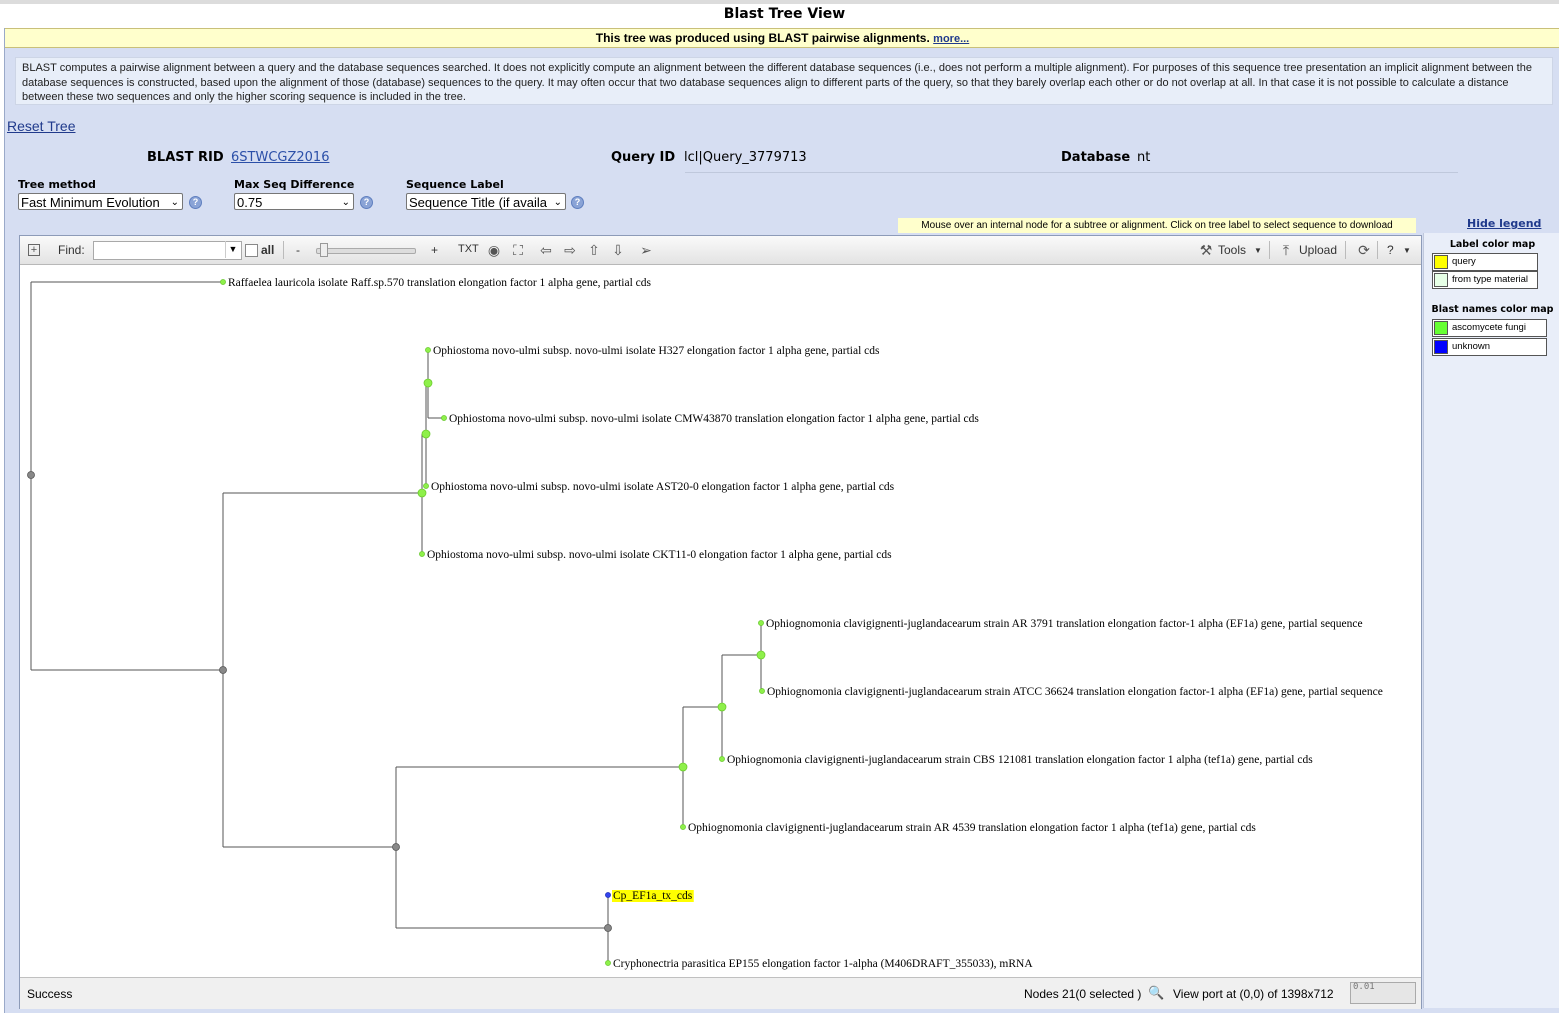 Image resolution: width=1559 pixels, height=1013 pixels. I want to click on zoom-in-button: +, so click(434, 250).